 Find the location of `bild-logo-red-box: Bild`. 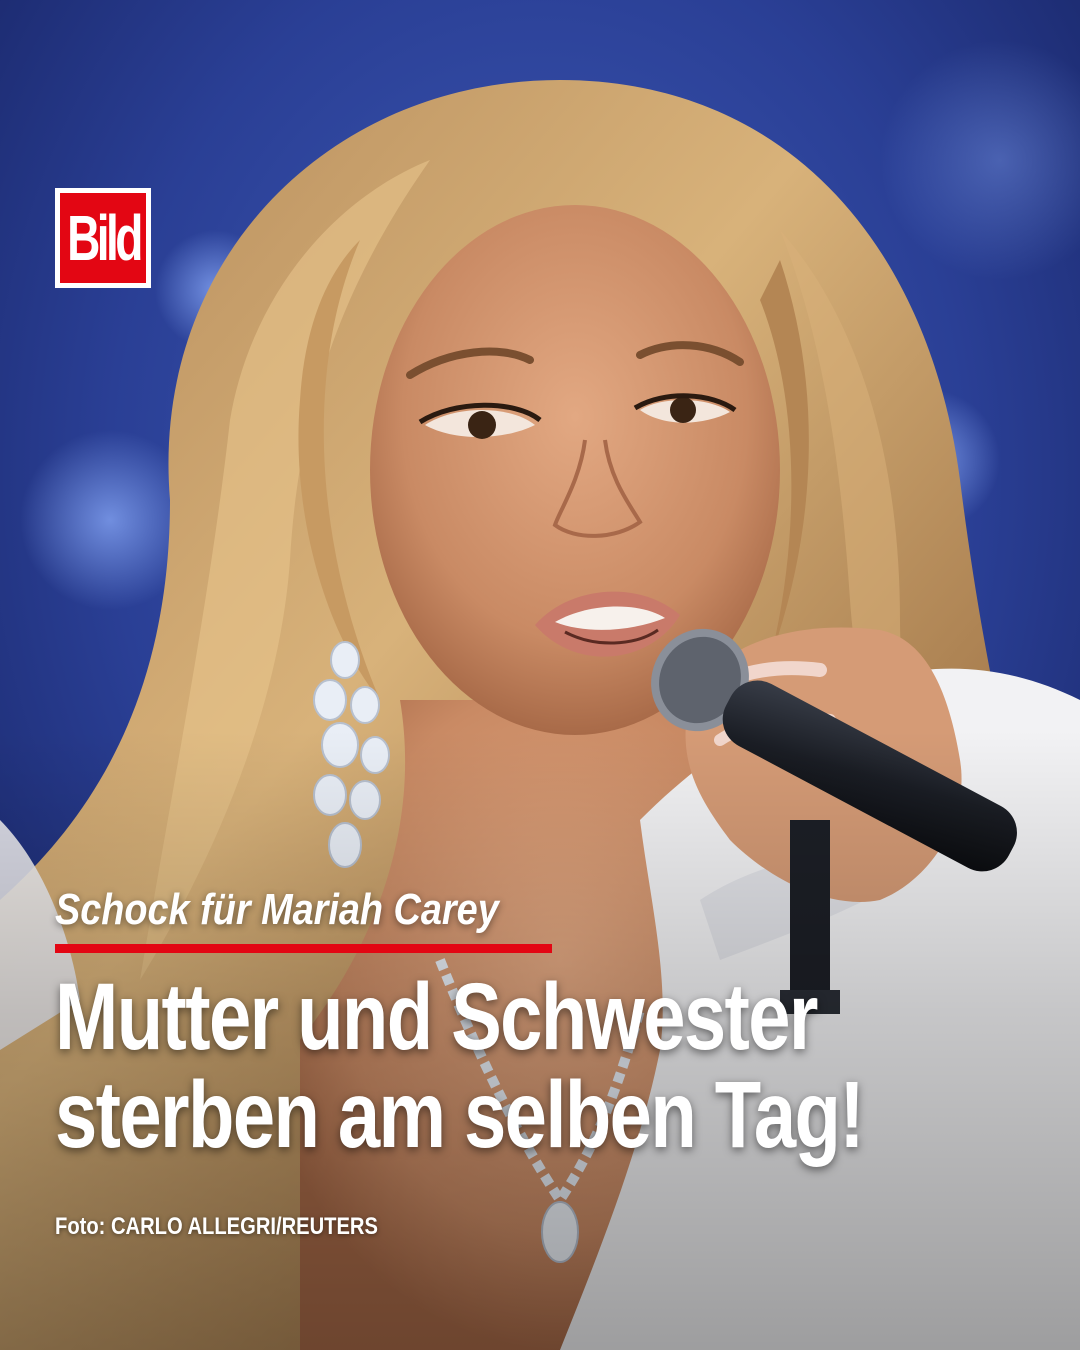

bild-logo-red-box: Bild is located at coordinates (103, 238).